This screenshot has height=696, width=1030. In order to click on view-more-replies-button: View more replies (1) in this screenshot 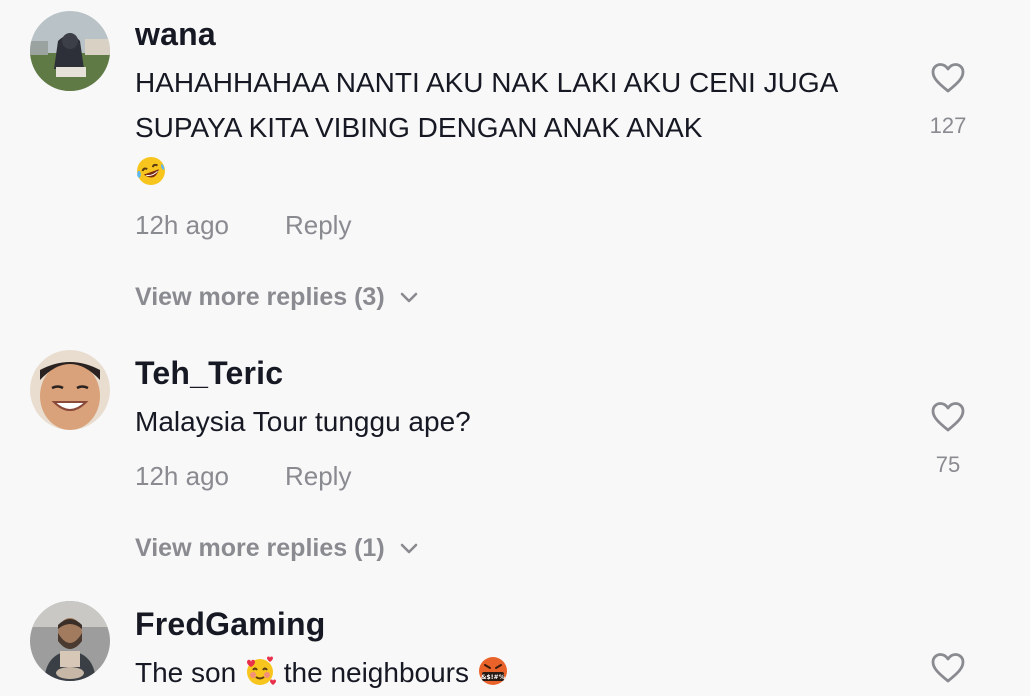, I will do `click(277, 548)`.